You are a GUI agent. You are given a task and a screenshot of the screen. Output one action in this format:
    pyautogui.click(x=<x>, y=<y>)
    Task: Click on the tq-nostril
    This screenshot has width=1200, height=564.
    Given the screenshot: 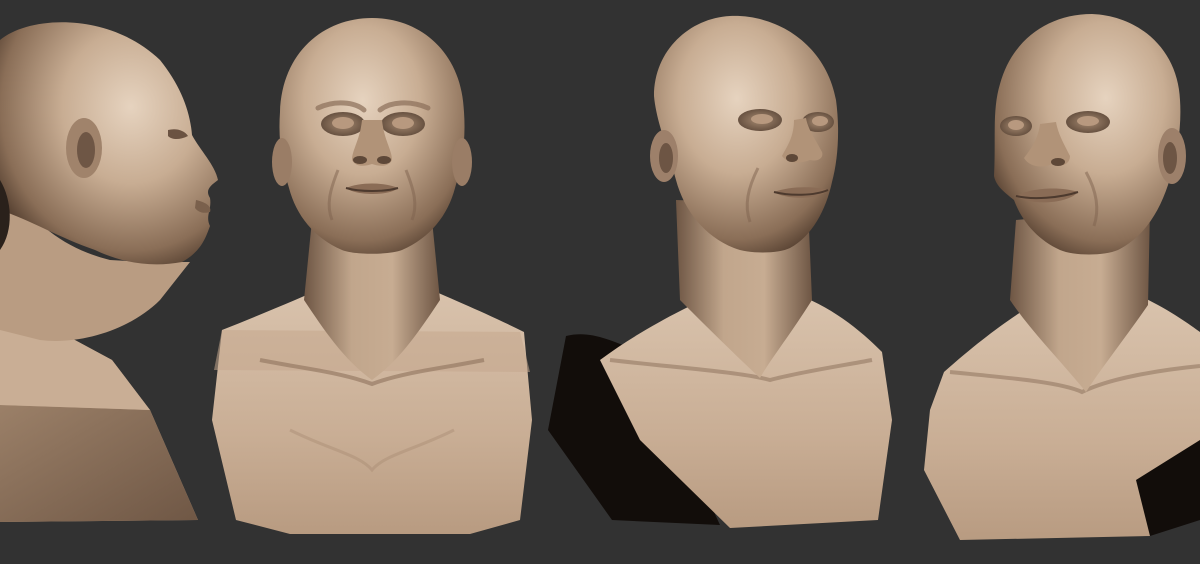 What is the action you would take?
    pyautogui.click(x=792, y=158)
    